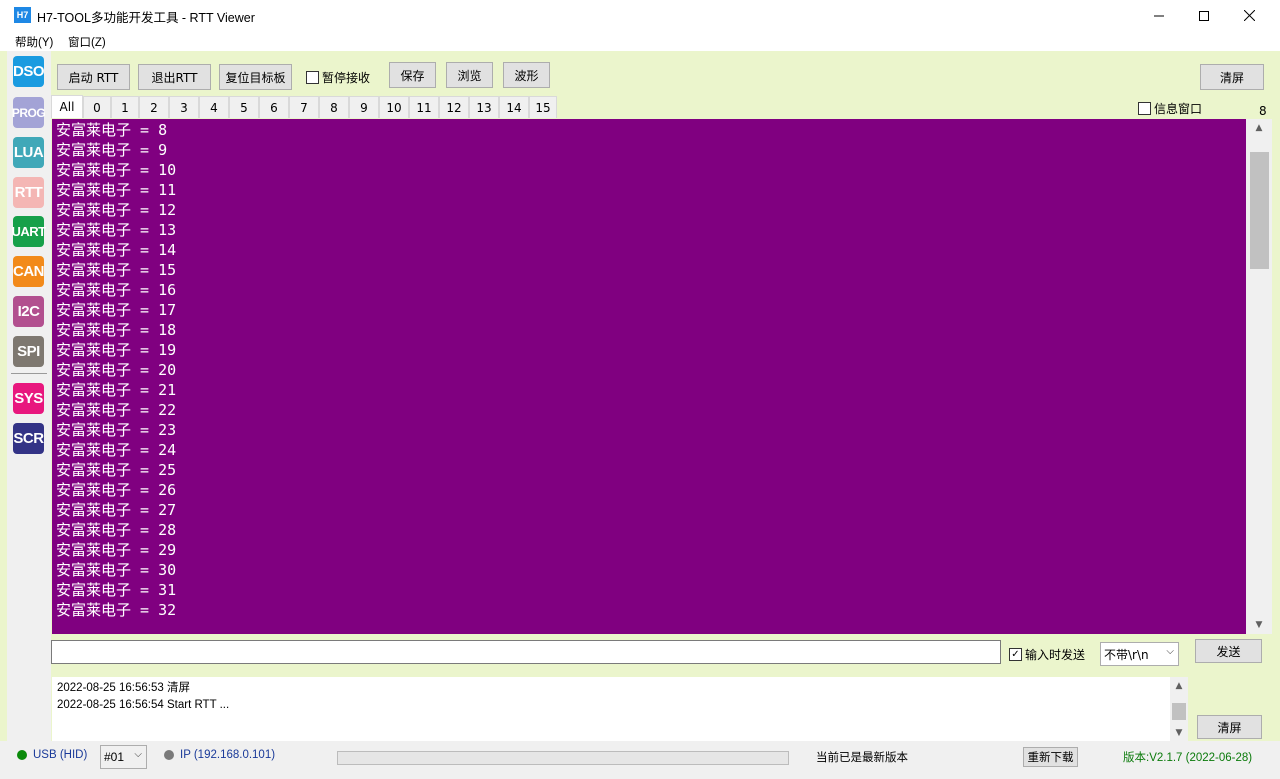 This screenshot has height=779, width=1280. What do you see at coordinates (154, 107) in the screenshot?
I see `tab-channel-2: 2` at bounding box center [154, 107].